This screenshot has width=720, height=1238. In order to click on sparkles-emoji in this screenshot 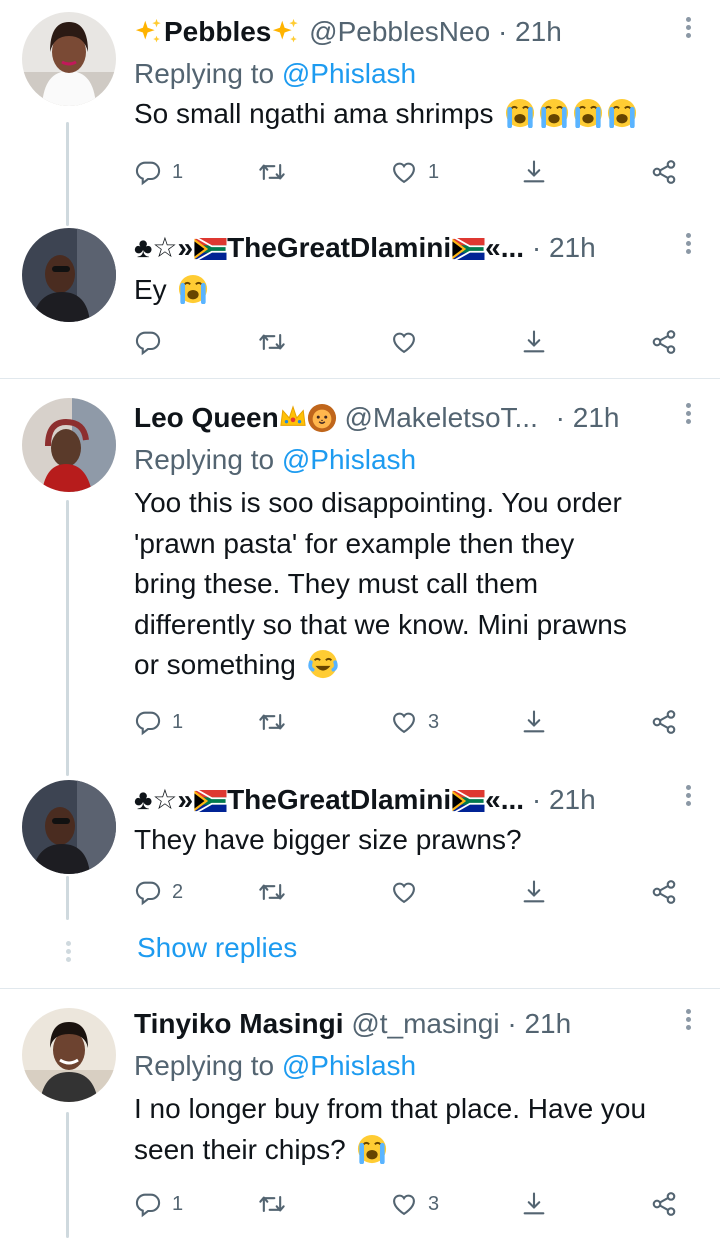, I will do `click(286, 32)`.